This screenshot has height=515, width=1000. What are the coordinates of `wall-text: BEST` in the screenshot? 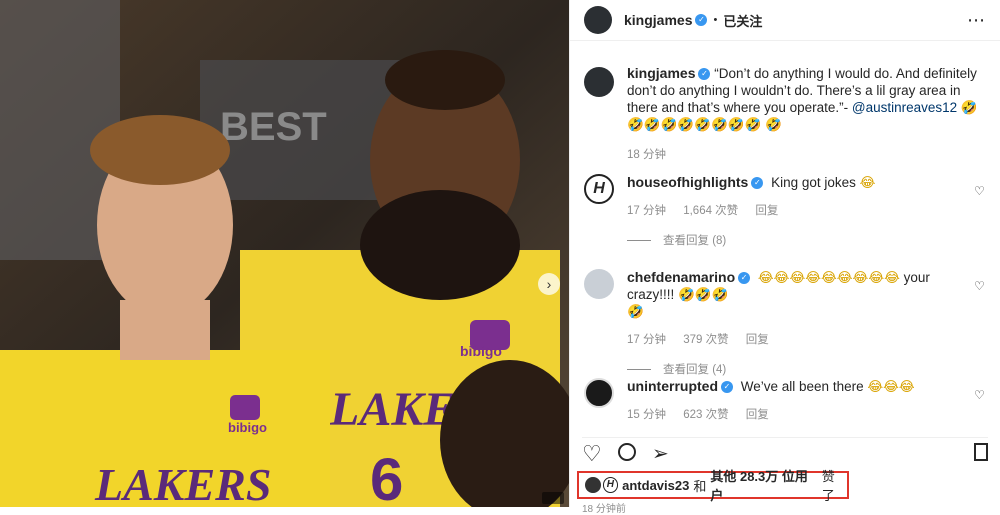 It's located at (273, 127).